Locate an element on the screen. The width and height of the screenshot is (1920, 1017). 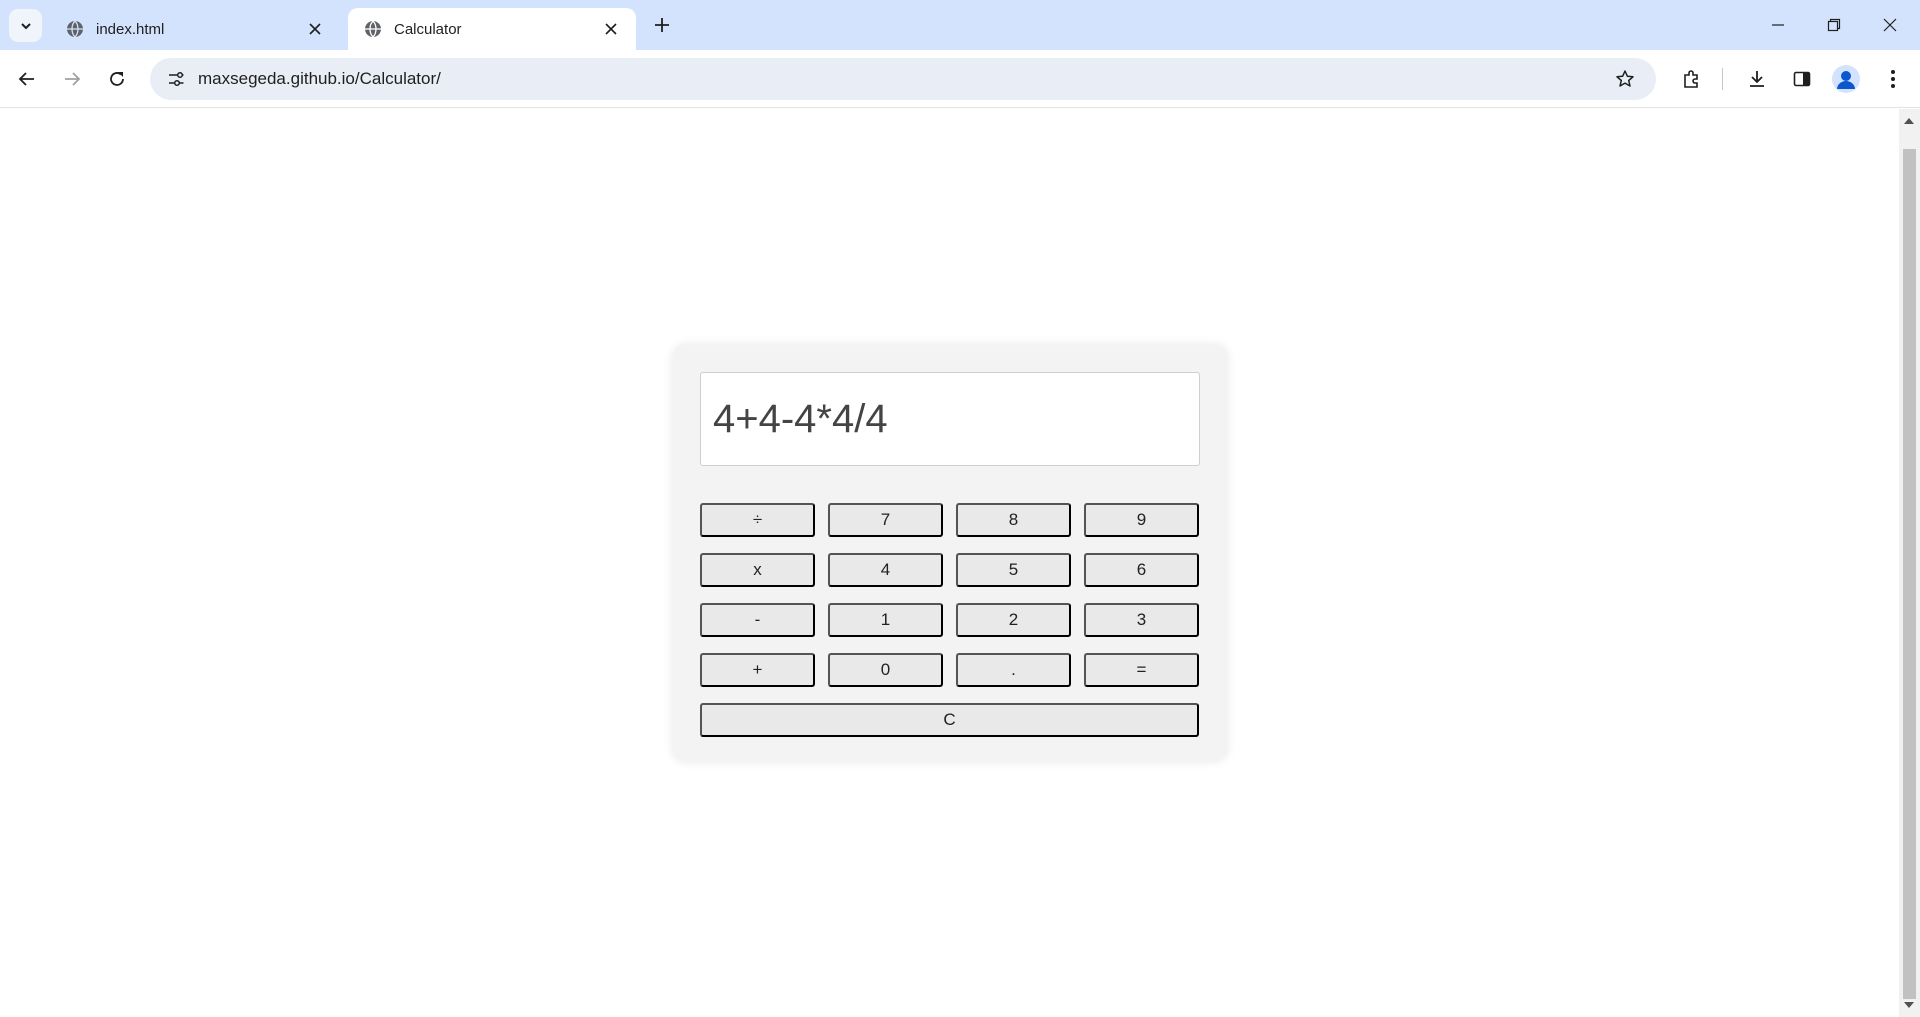
key-3: 3 is located at coordinates (1141, 620).